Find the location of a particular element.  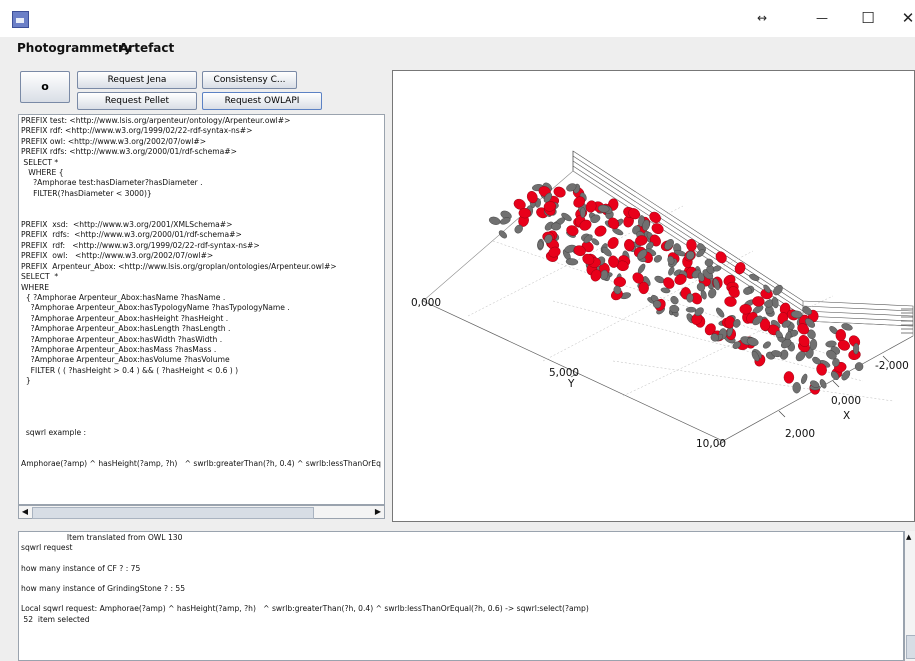

menu-artefact: Artefact is located at coordinates (146, 48).